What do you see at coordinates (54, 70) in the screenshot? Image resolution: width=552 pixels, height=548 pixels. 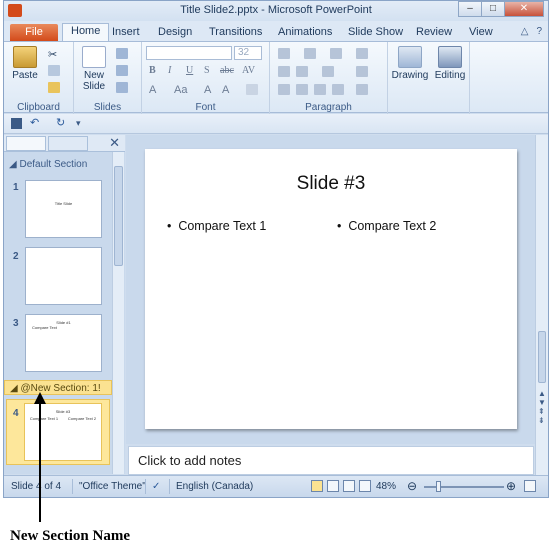 I see `copy-icon` at bounding box center [54, 70].